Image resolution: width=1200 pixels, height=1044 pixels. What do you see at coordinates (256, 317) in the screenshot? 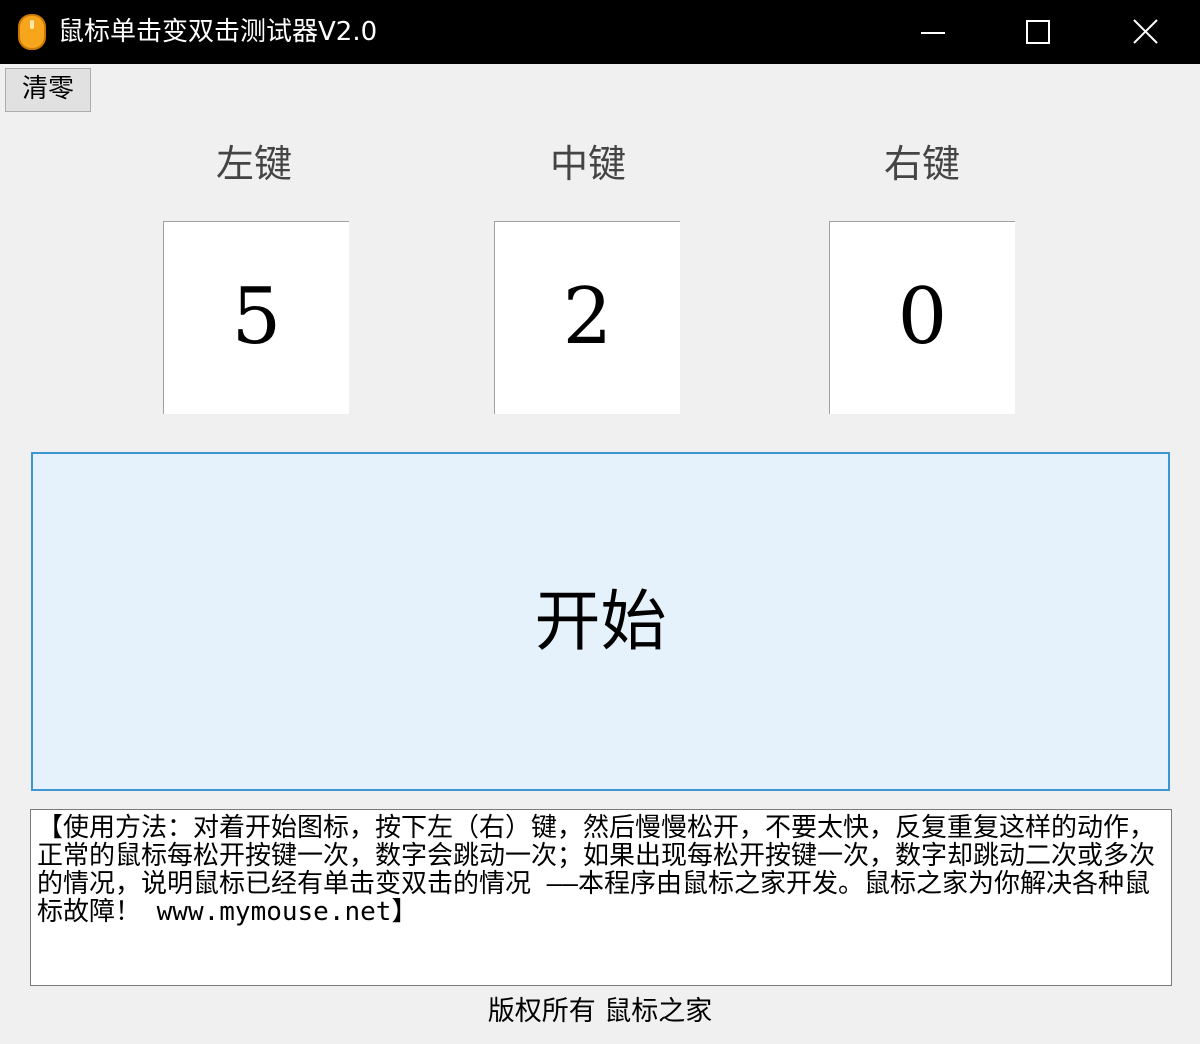
I see `left-key-count: 5` at bounding box center [256, 317].